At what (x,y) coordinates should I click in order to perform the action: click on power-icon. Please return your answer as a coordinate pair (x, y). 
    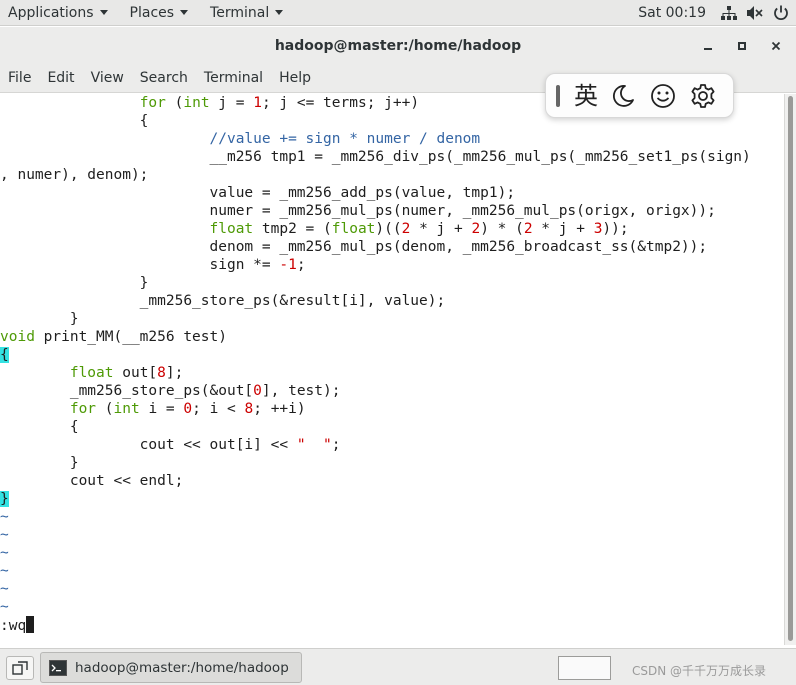
    Looking at the image, I should click on (781, 13).